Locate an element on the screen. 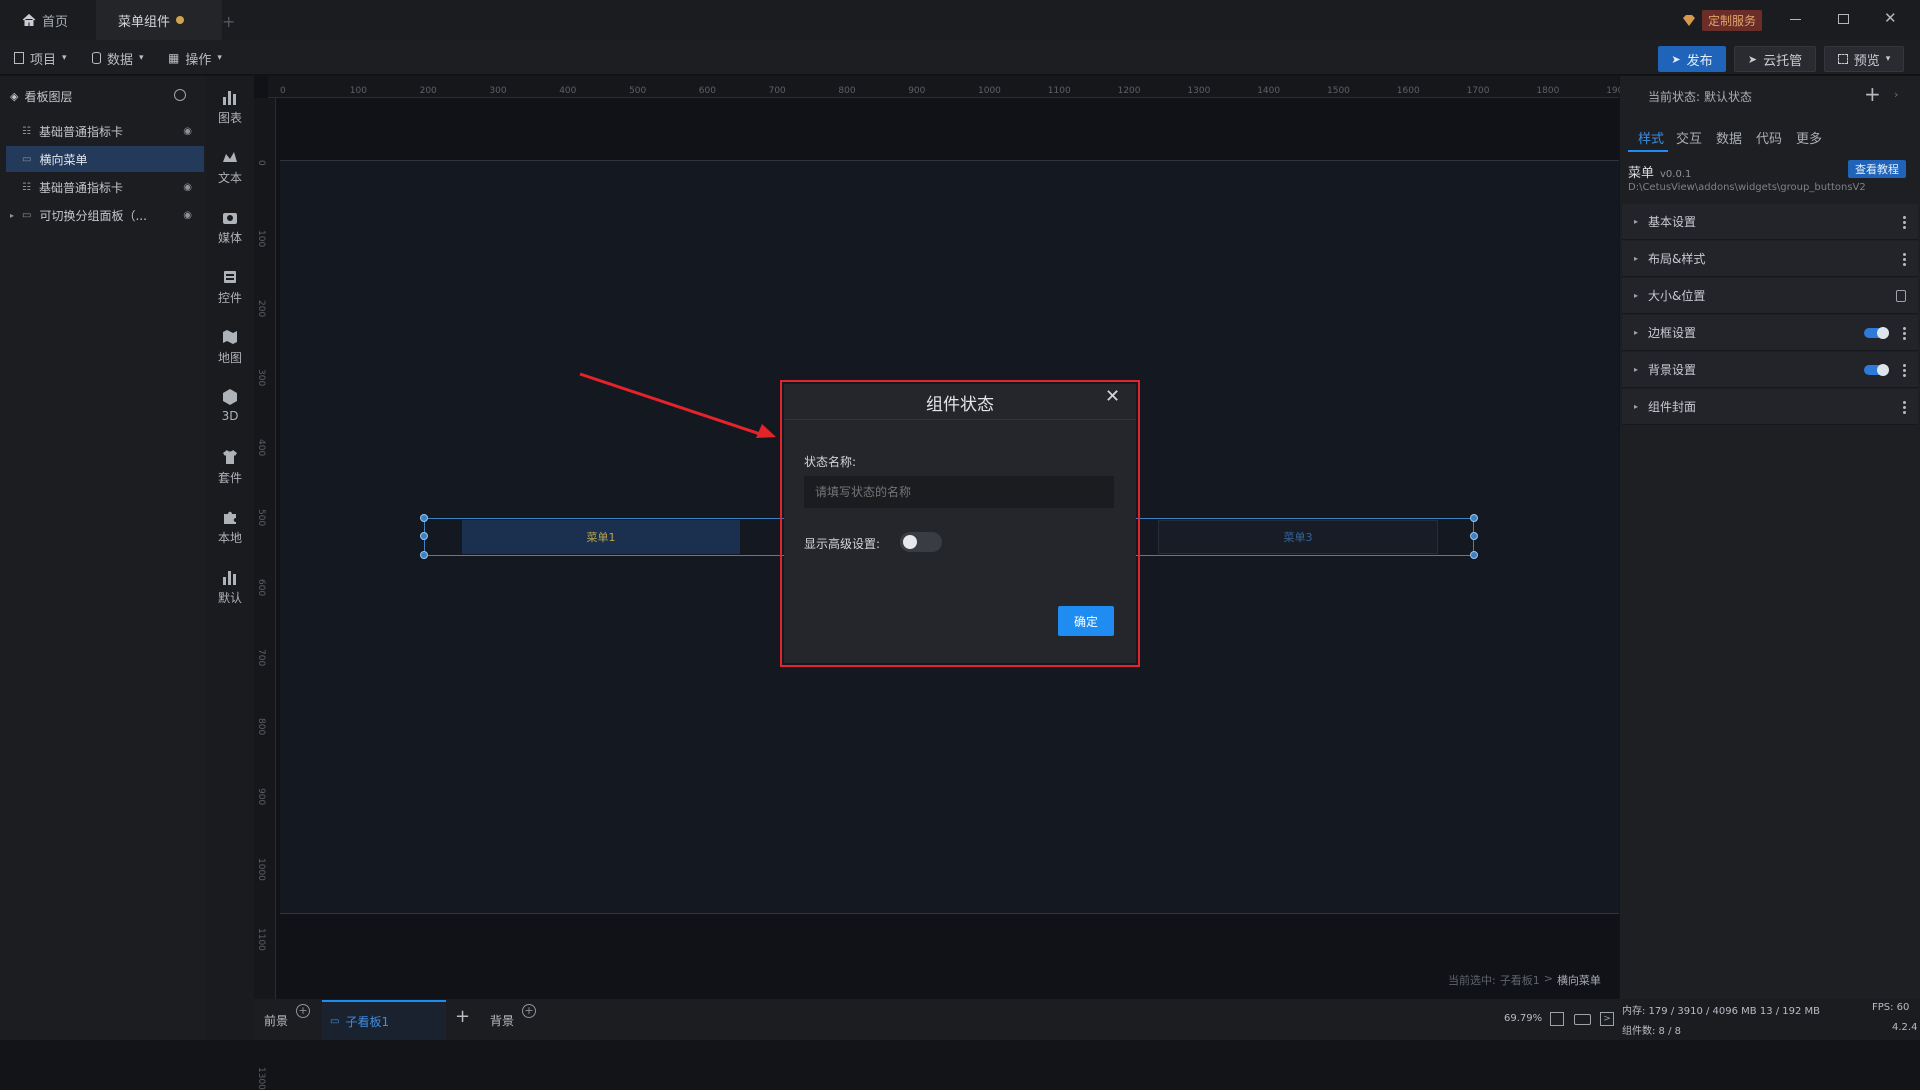  ruler-tick-label: 500 is located at coordinates (638, 91).